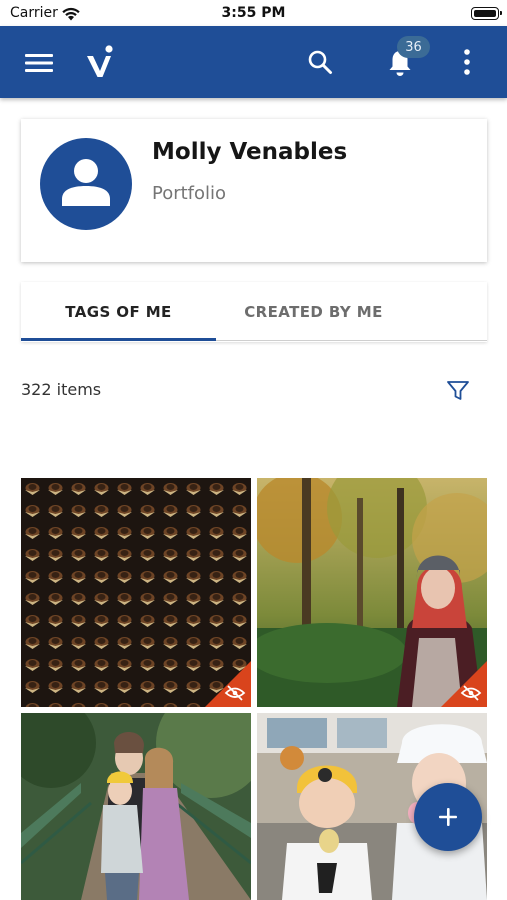  Describe the element at coordinates (86, 184) in the screenshot. I see `person-icon` at that location.